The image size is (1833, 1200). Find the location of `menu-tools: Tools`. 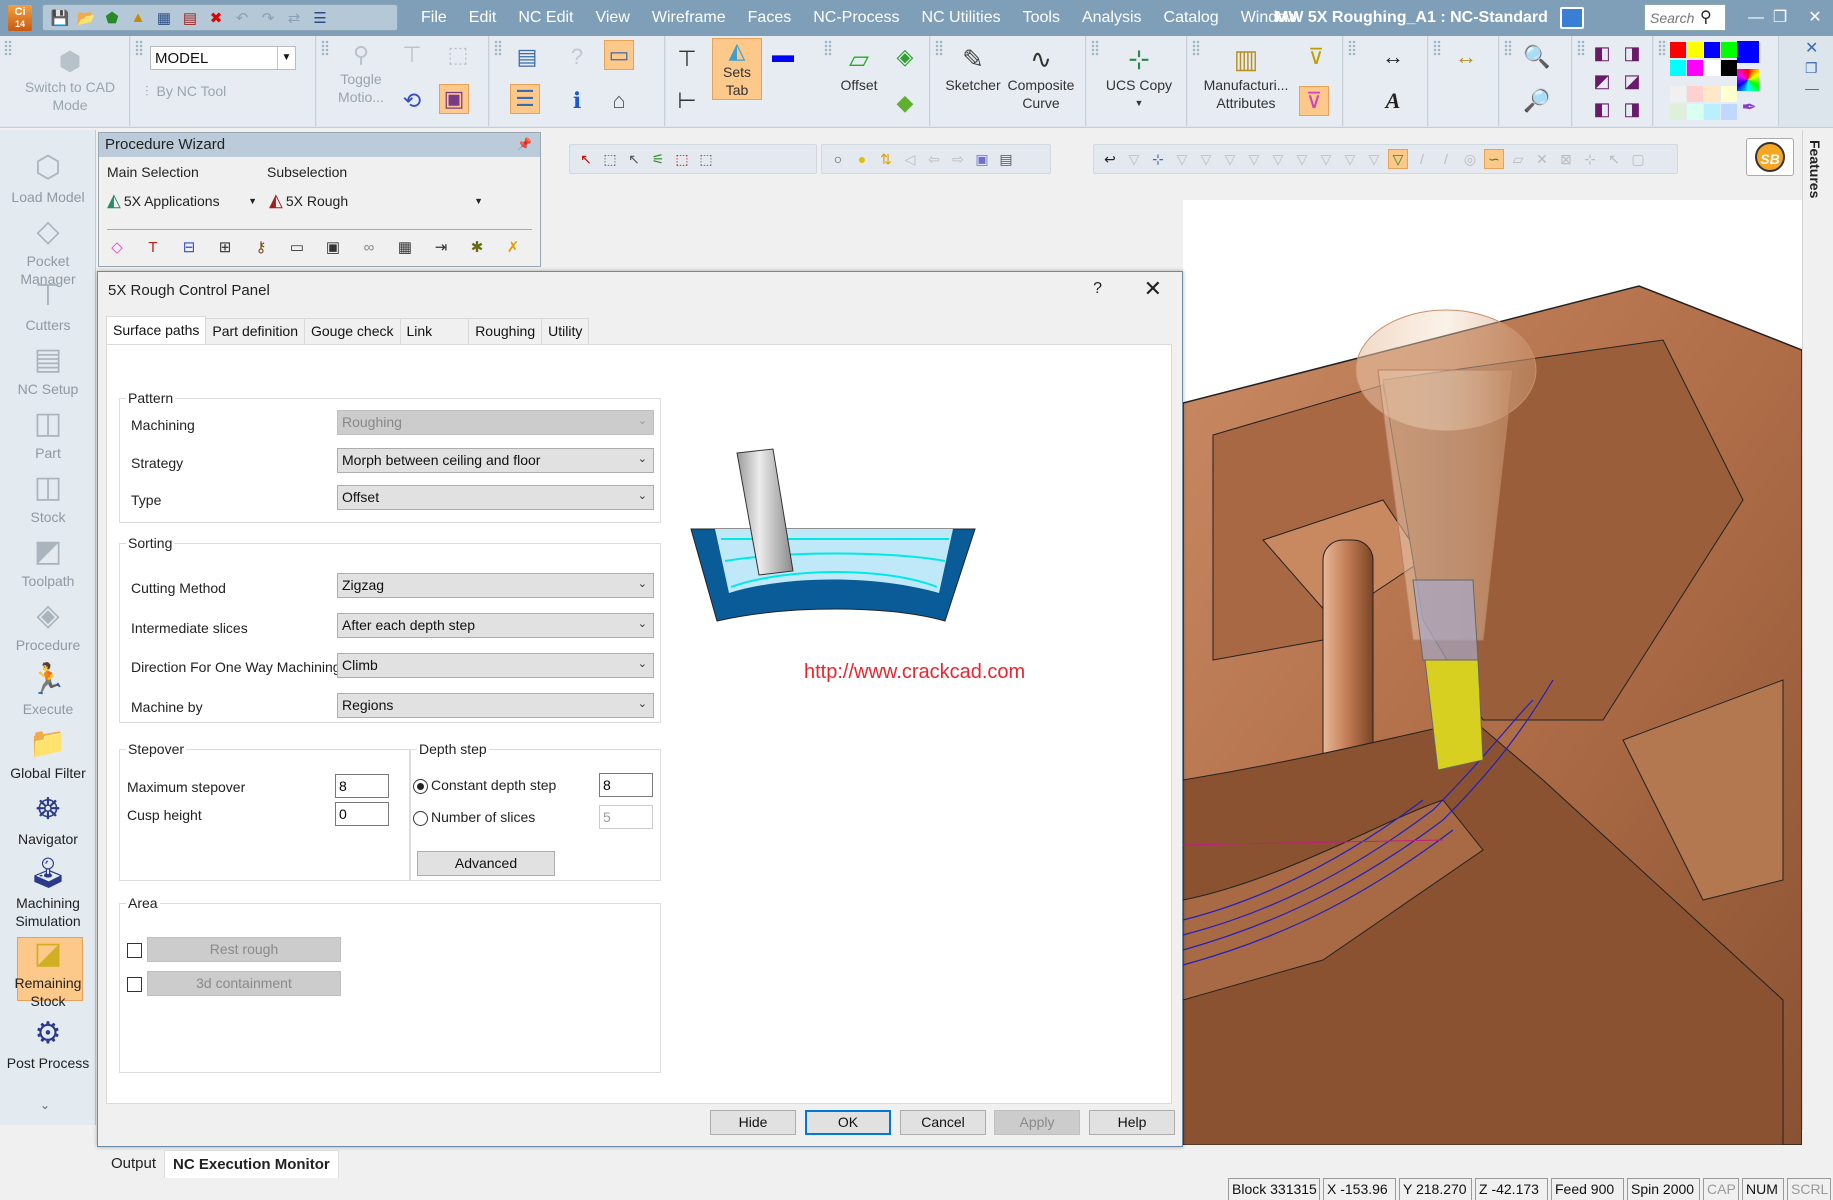

menu-tools: Tools is located at coordinates (1041, 18).